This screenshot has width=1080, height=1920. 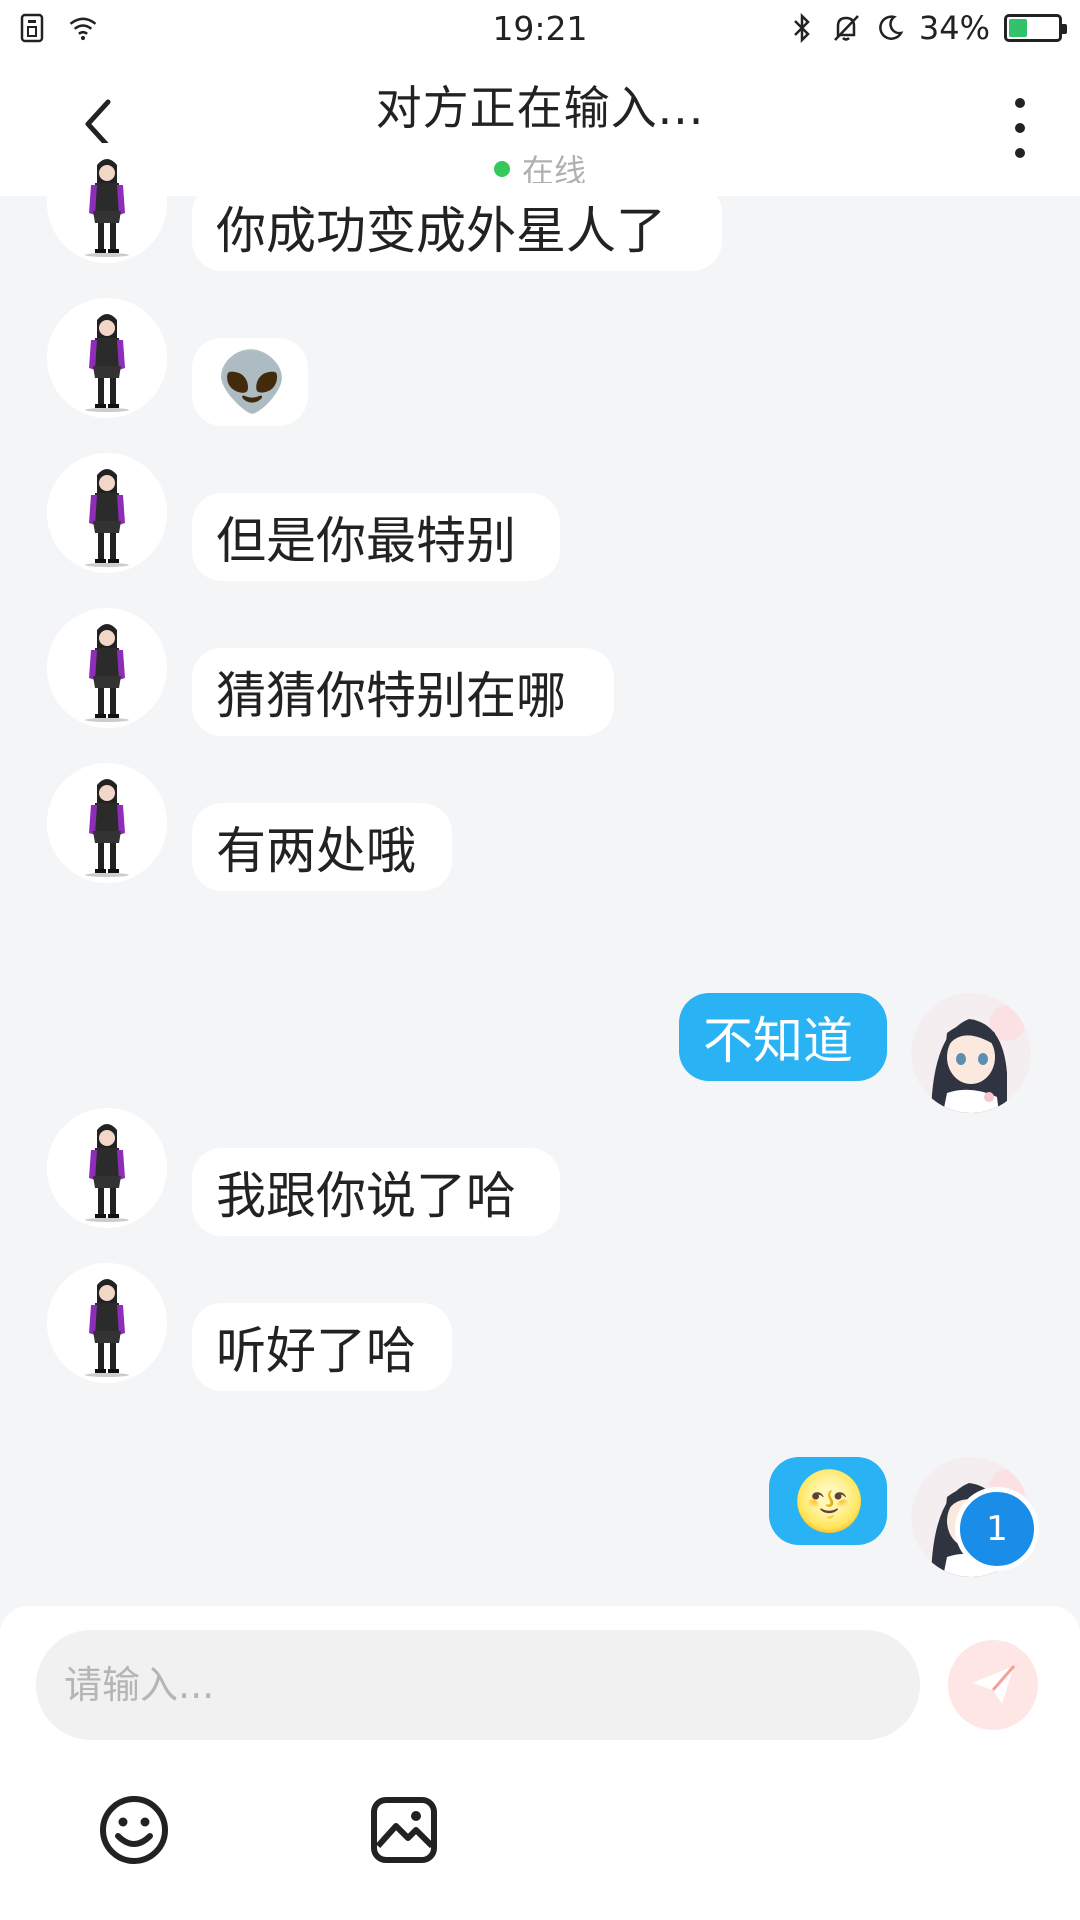 I want to click on image-button, so click(x=404, y=1830).